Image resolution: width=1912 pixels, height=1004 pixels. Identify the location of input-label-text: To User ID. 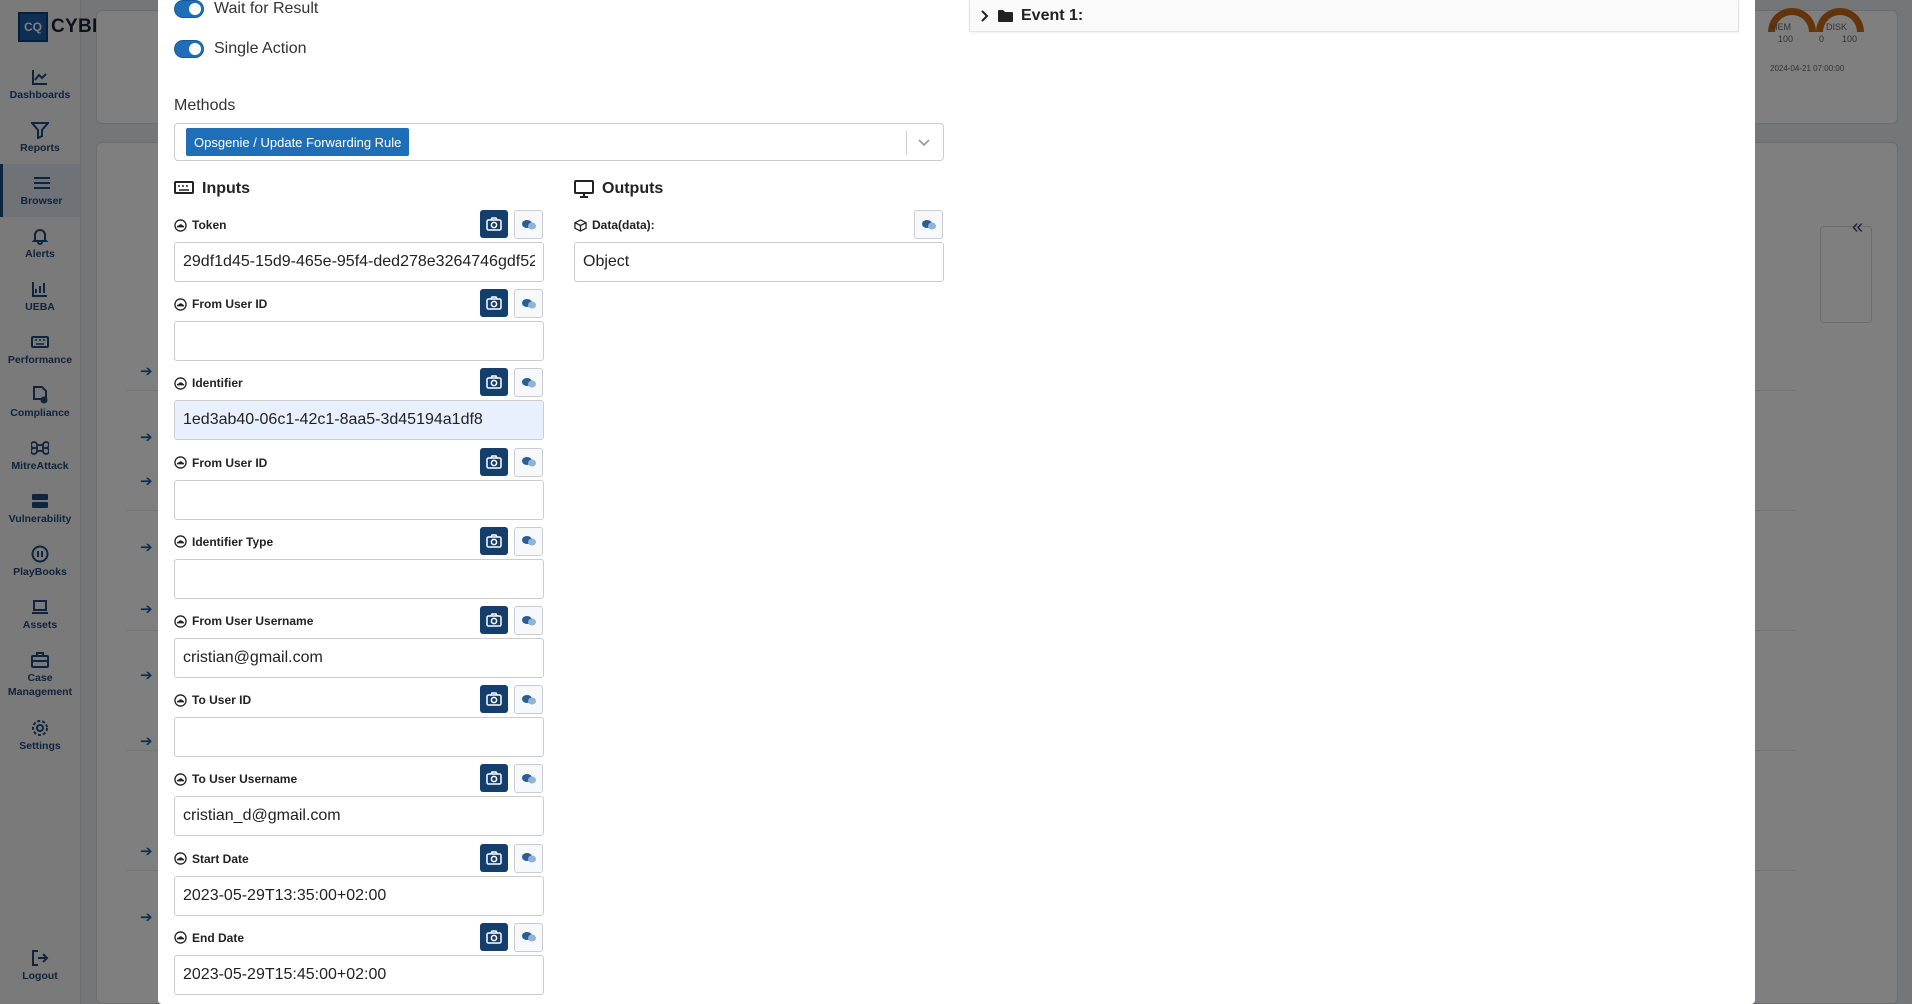
(222, 700).